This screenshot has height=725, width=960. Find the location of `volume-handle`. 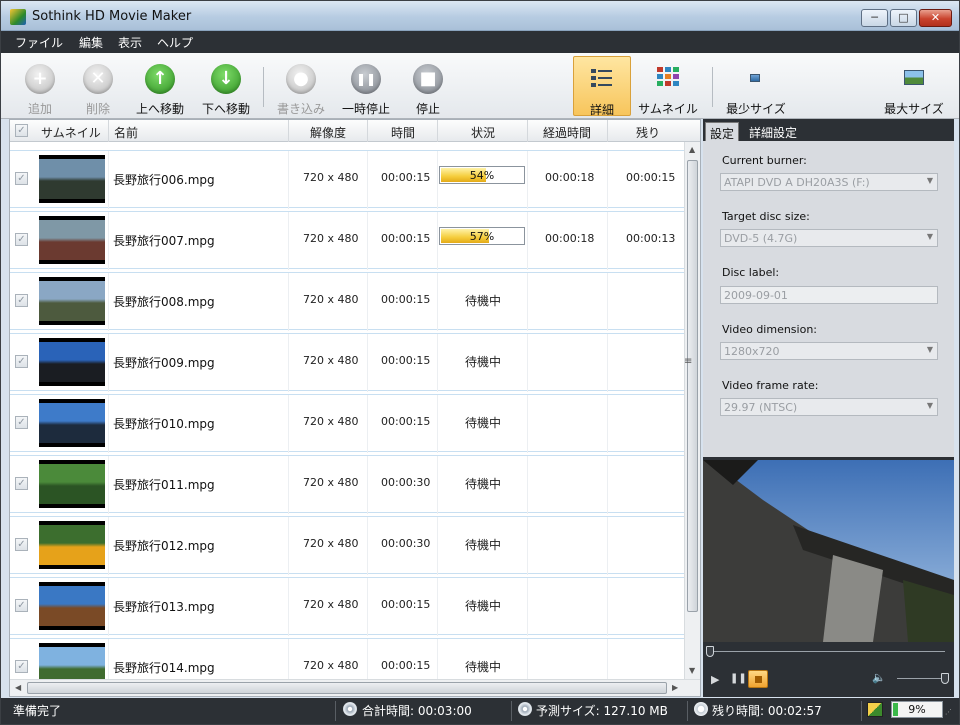

volume-handle is located at coordinates (945, 678).